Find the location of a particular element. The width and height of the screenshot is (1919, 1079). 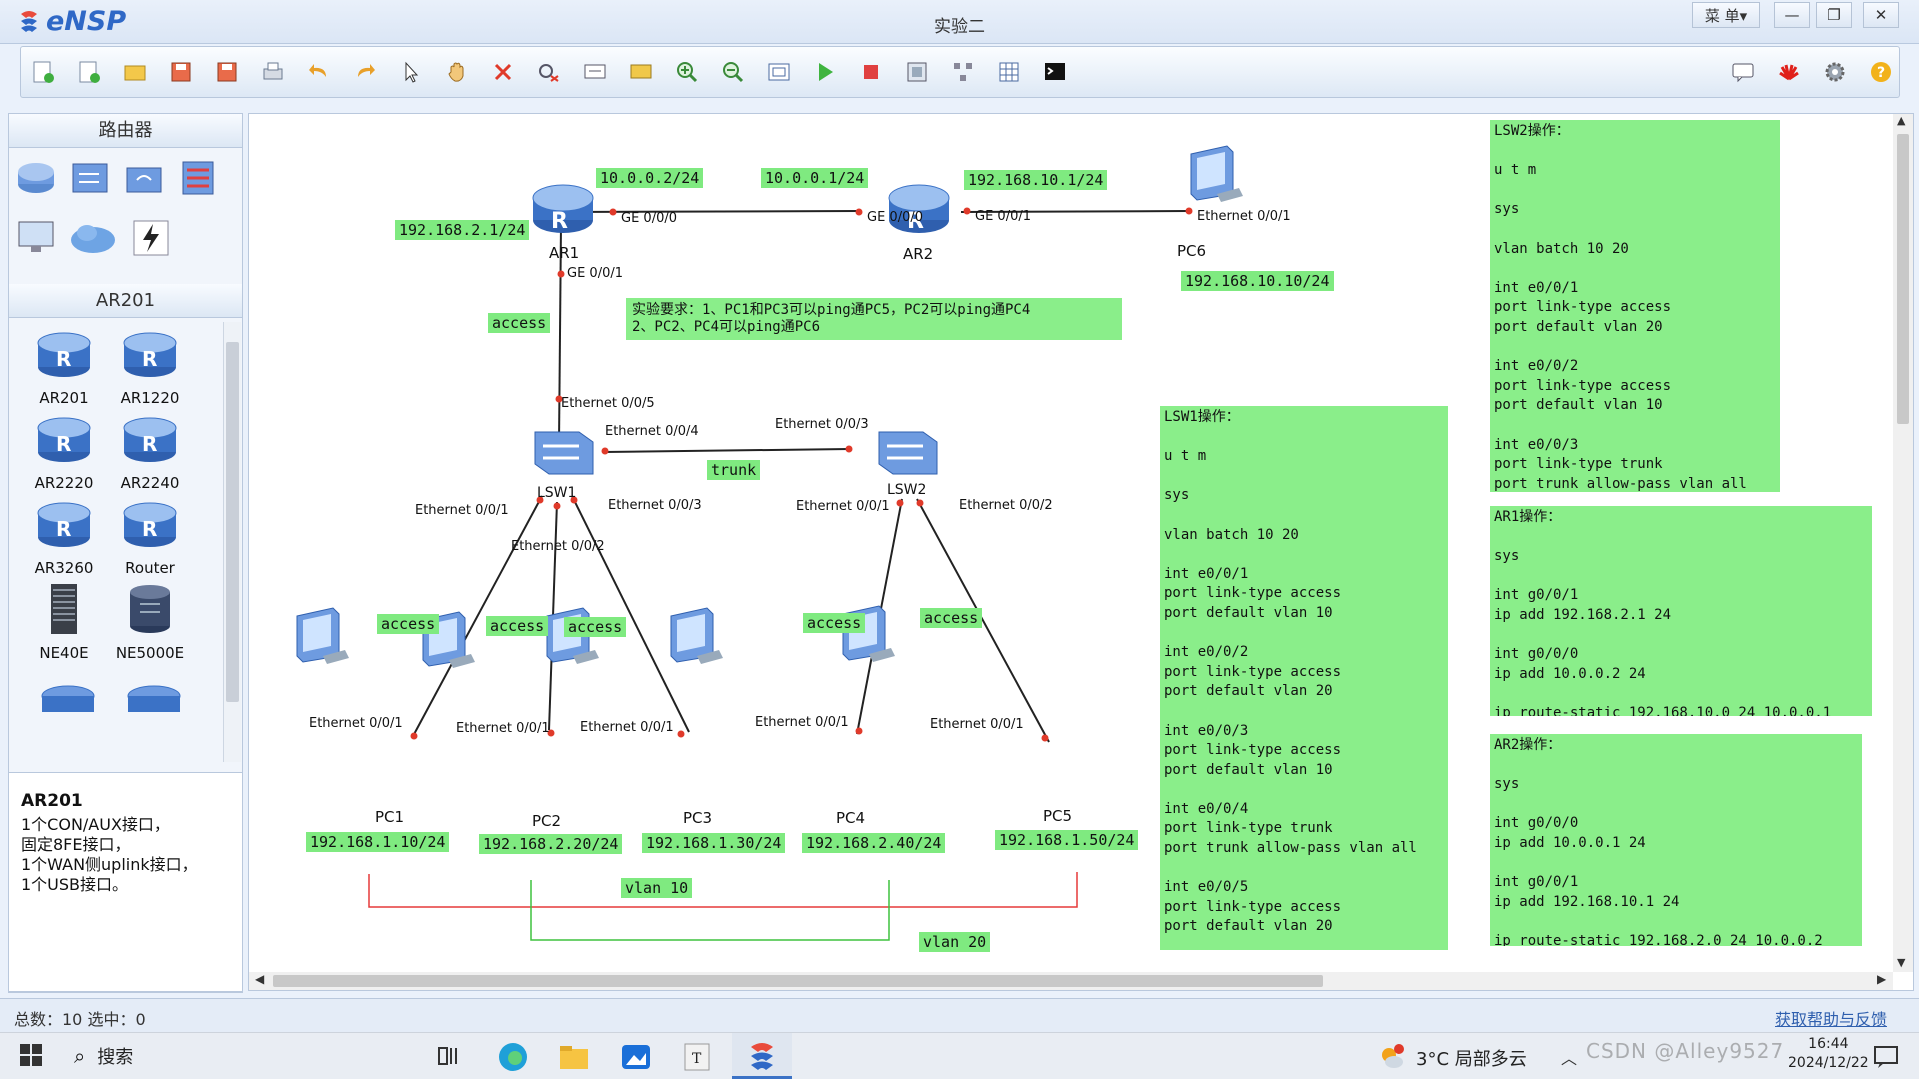

delete-link-button is located at coordinates (549, 72).